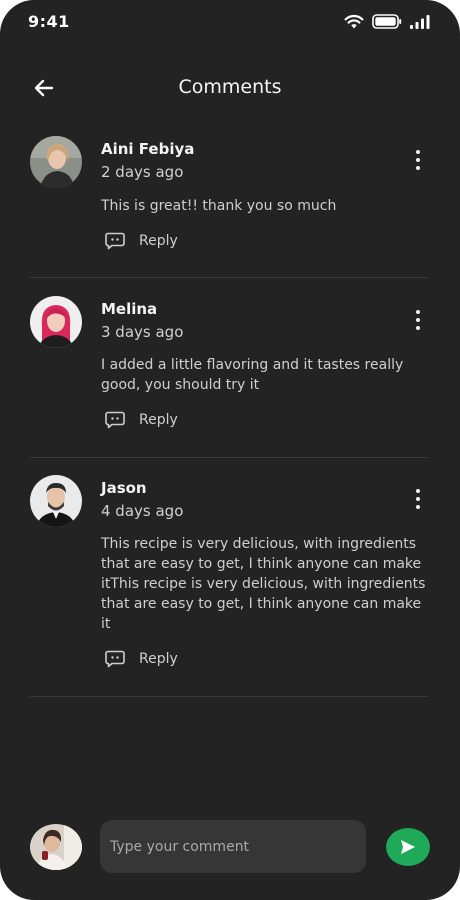  I want to click on comment-author: Melina, so click(129, 309).